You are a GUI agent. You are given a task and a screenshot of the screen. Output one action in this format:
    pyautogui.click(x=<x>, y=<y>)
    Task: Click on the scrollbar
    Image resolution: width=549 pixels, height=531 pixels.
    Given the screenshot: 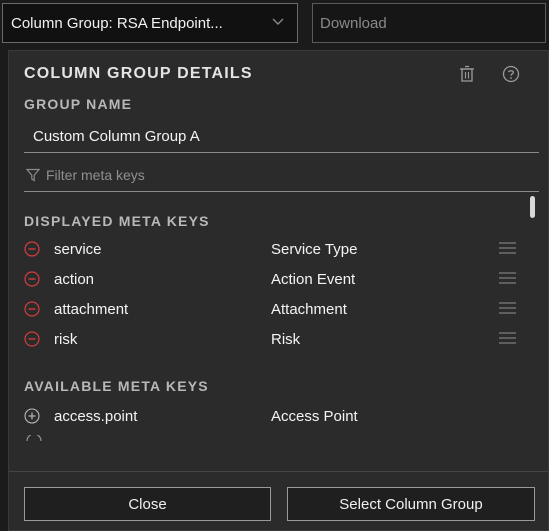 What is the action you would take?
    pyautogui.click(x=532, y=207)
    